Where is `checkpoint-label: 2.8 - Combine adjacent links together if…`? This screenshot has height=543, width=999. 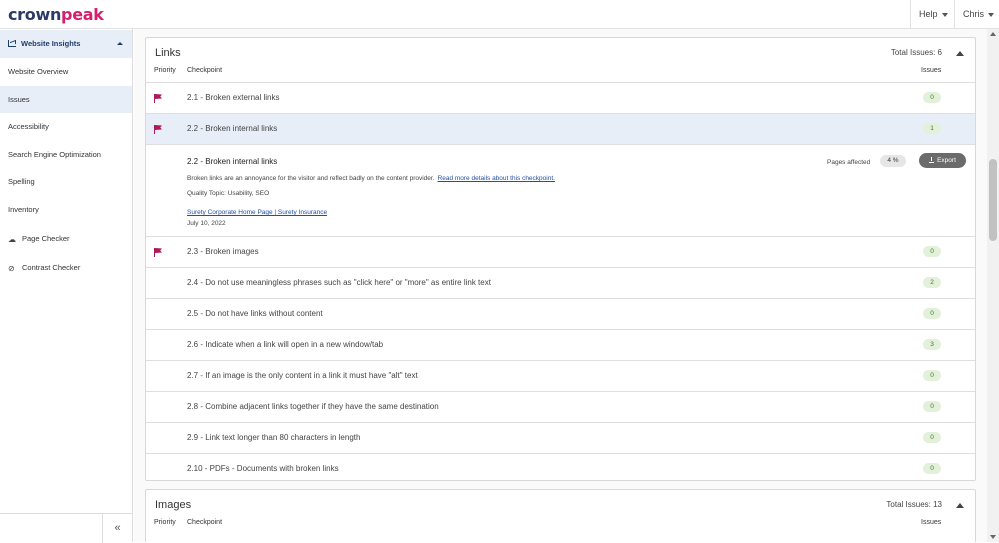
checkpoint-label: 2.8 - Combine adjacent links together if… is located at coordinates (313, 406).